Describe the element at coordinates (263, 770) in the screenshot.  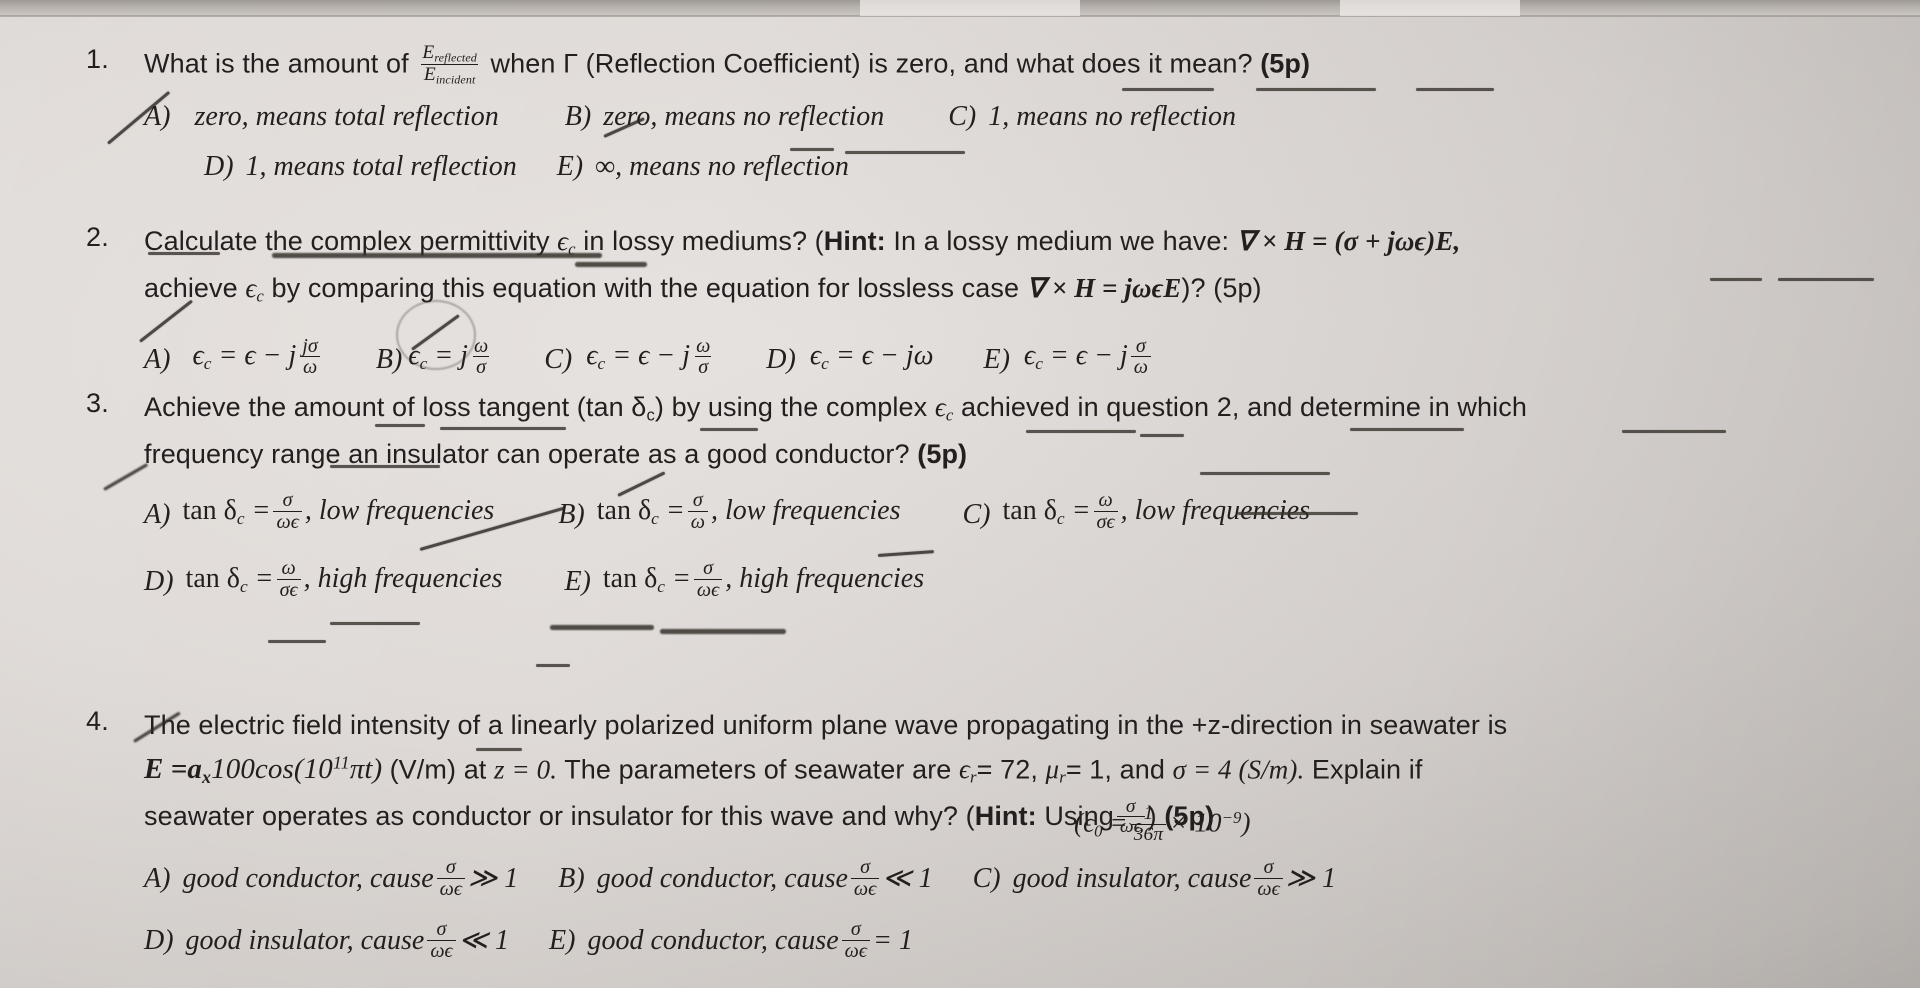
I see `q4-field-equation: E =ax100cos(1011πt)` at that location.